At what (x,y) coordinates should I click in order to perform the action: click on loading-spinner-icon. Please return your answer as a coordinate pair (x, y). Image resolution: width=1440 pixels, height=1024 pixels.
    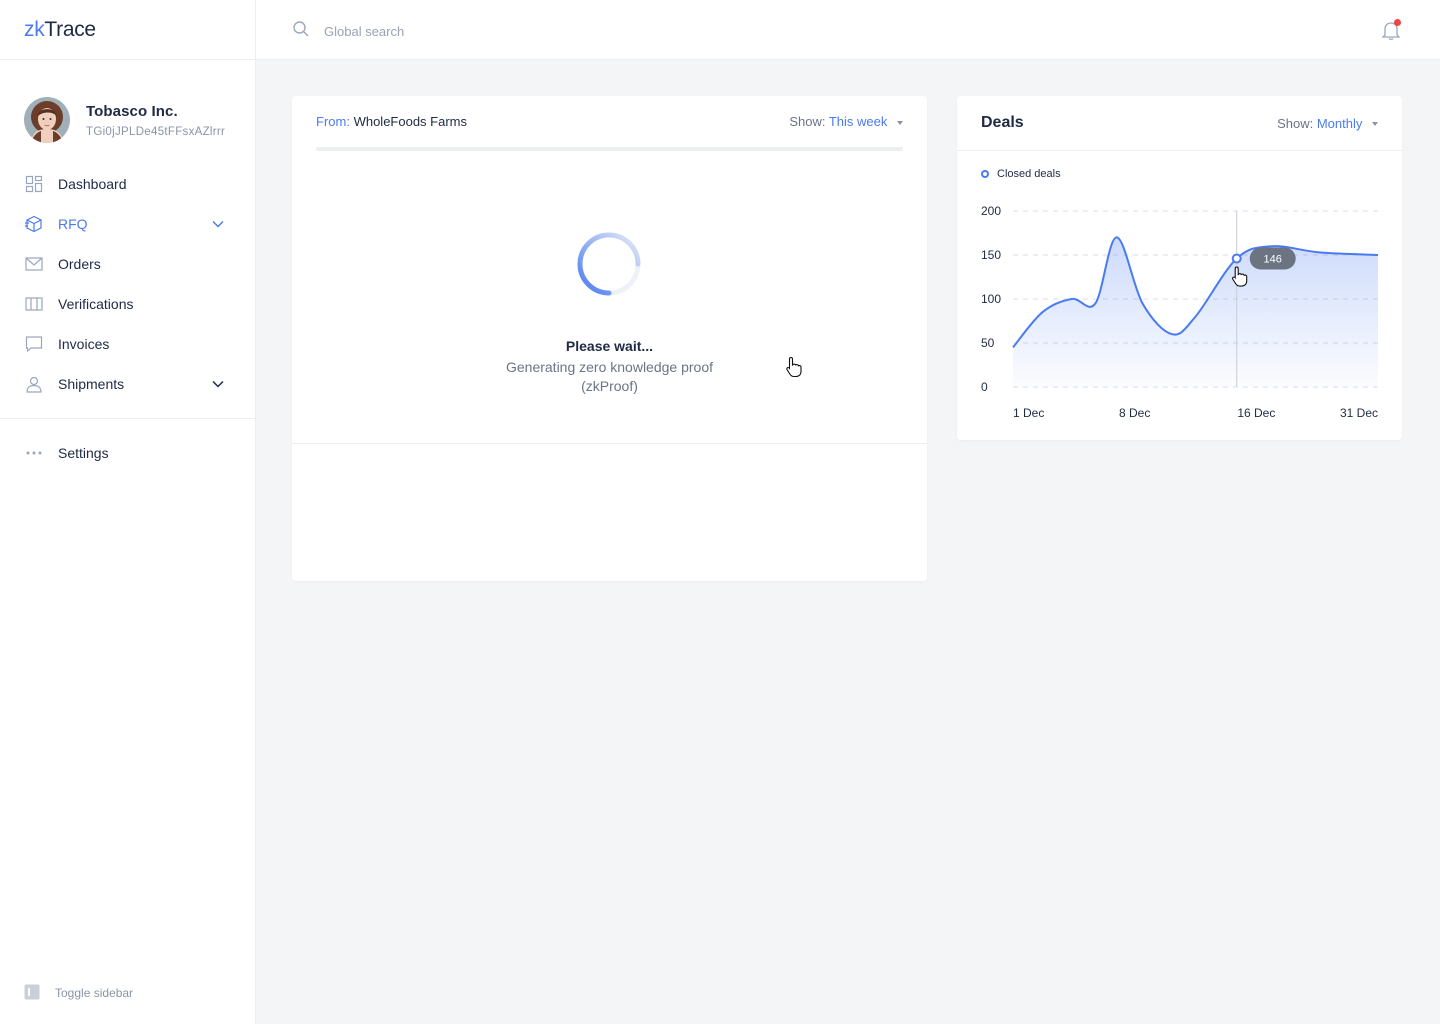
    Looking at the image, I should click on (609, 264).